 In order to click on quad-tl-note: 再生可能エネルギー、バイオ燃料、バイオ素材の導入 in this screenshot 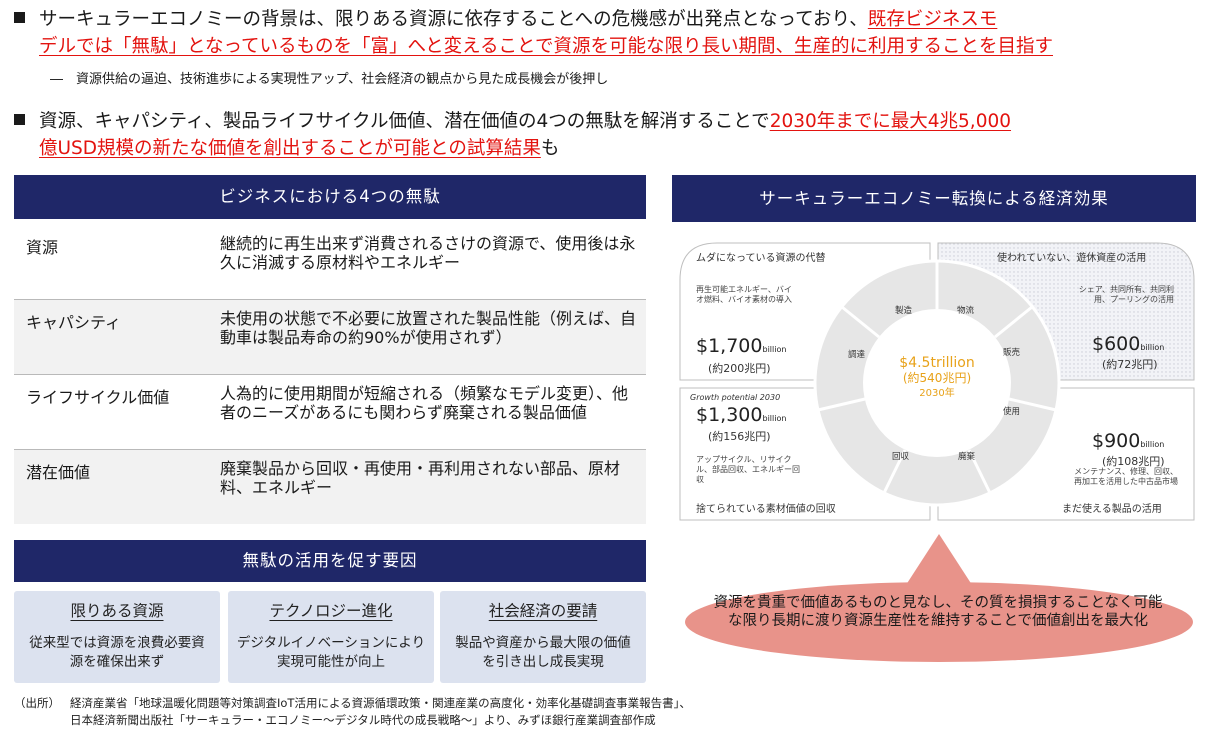, I will do `click(744, 294)`.